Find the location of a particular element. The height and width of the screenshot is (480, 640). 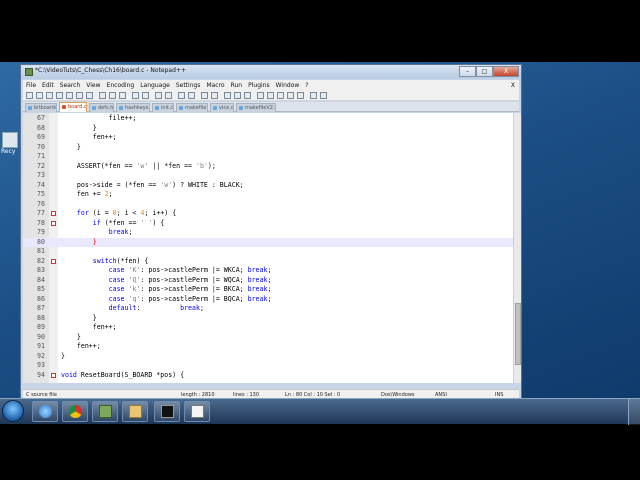

menu-macro: Macro is located at coordinates (215, 85).